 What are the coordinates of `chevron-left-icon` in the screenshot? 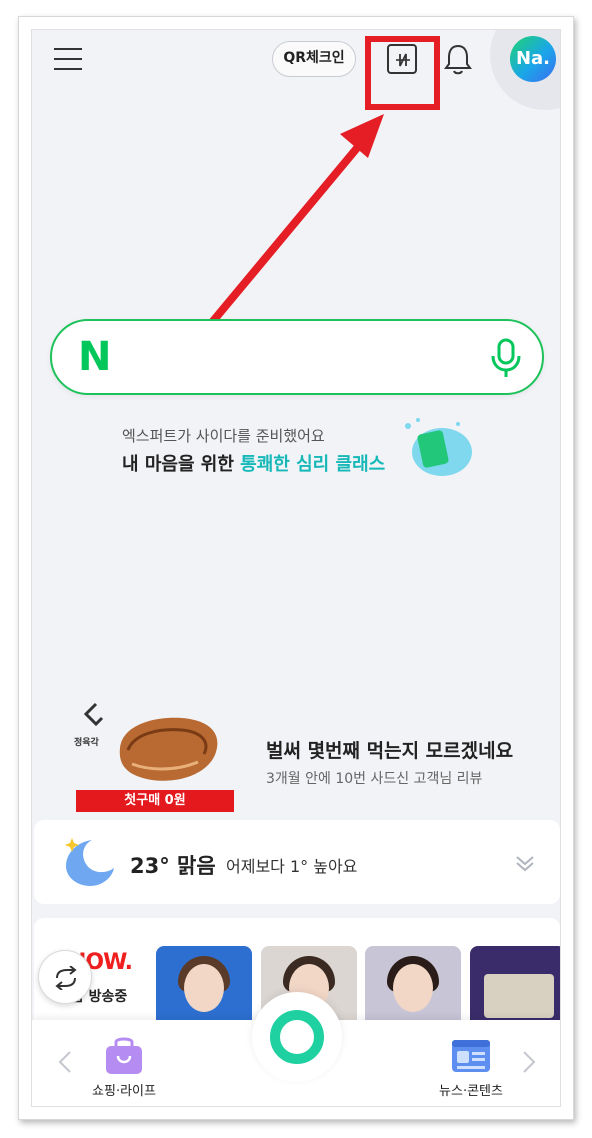 It's located at (65, 1062).